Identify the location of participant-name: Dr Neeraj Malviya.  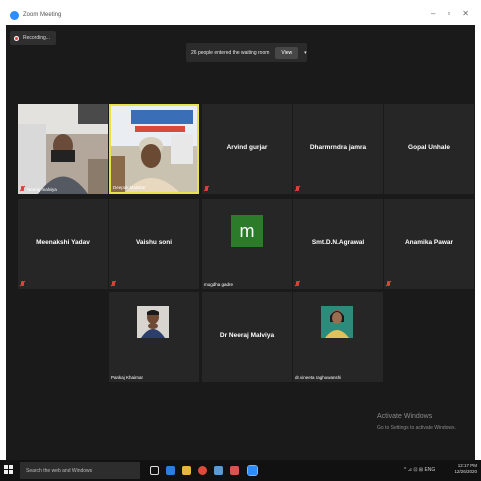
(247, 335).